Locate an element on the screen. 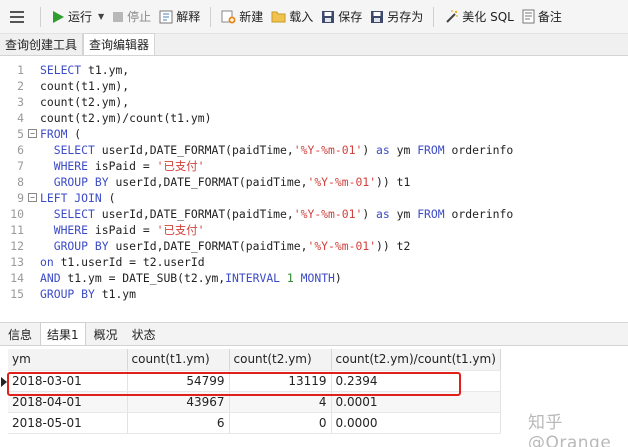 The width and height of the screenshot is (628, 447). stop-button: 停止 is located at coordinates (131, 17).